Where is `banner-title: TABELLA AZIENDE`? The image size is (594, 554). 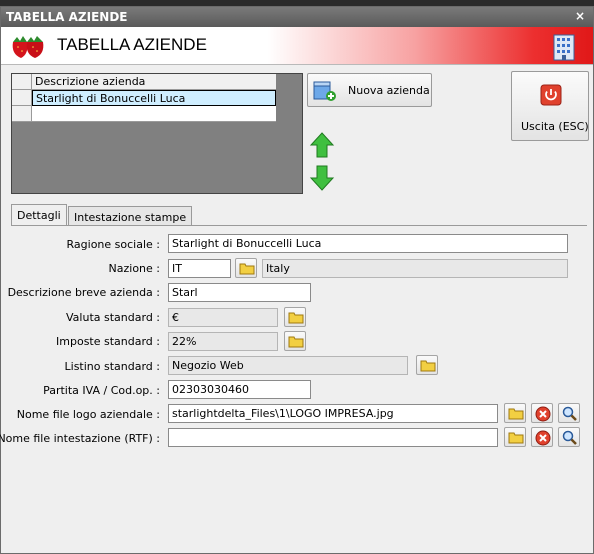 banner-title: TABELLA AZIENDE is located at coordinates (132, 44).